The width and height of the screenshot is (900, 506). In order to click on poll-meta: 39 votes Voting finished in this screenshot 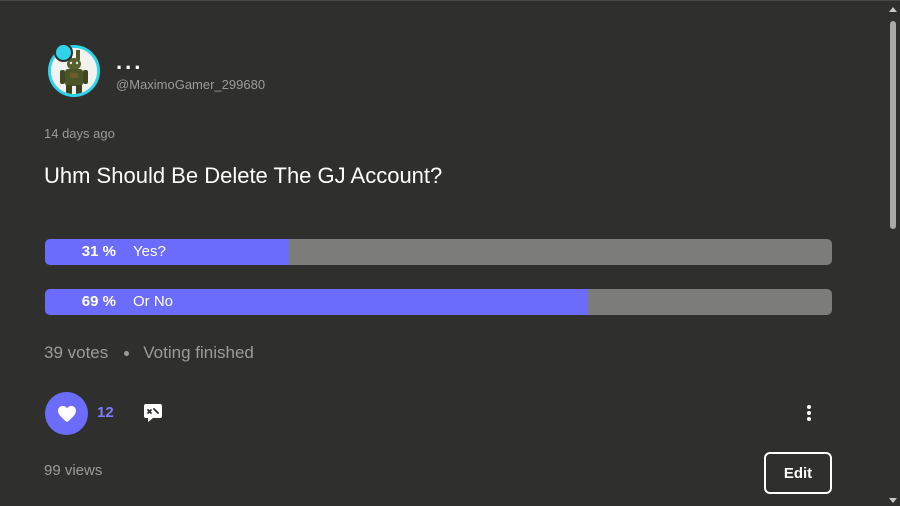, I will do `click(149, 353)`.